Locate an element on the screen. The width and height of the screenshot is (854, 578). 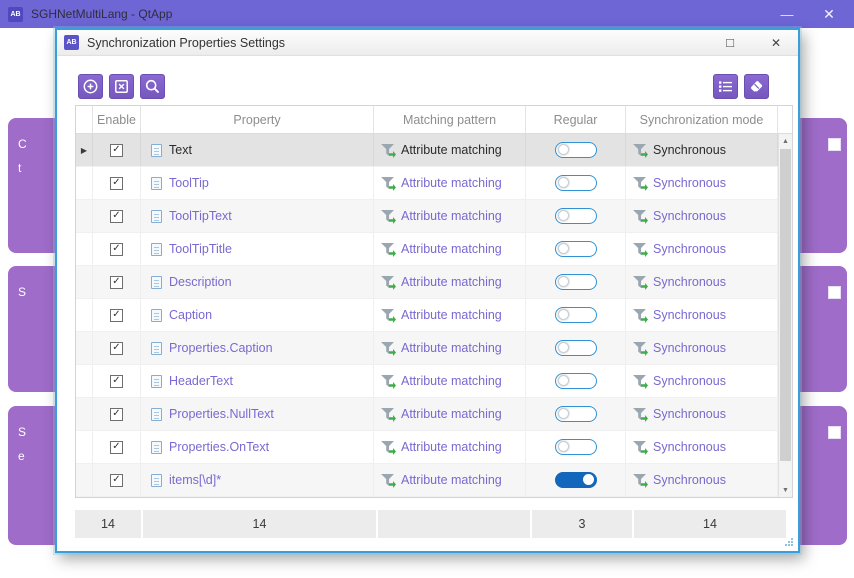
scrollbar-thumb is located at coordinates (785, 305).